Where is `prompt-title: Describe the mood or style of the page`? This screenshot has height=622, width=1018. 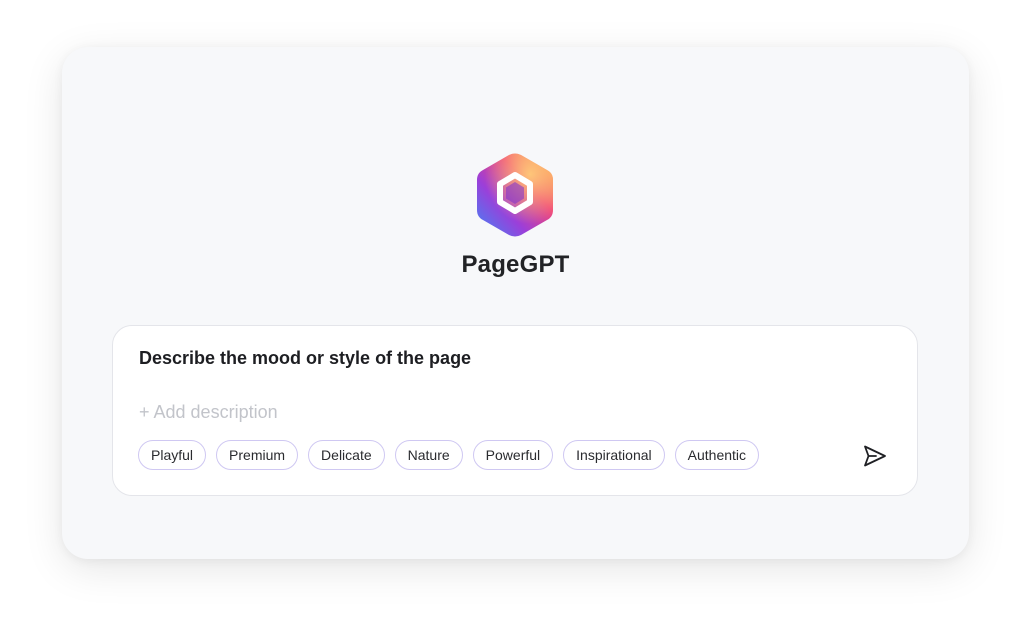 prompt-title: Describe the mood or style of the page is located at coordinates (305, 358).